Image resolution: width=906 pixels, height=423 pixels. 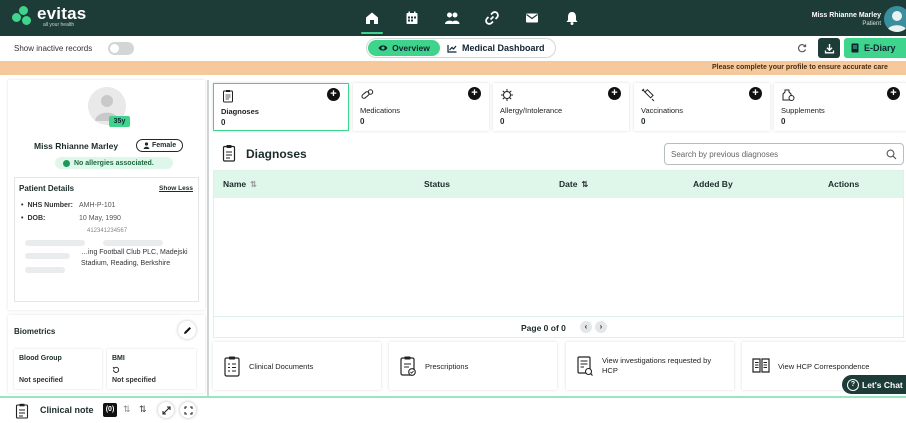 What do you see at coordinates (585, 366) in the screenshot?
I see `investigation-icon` at bounding box center [585, 366].